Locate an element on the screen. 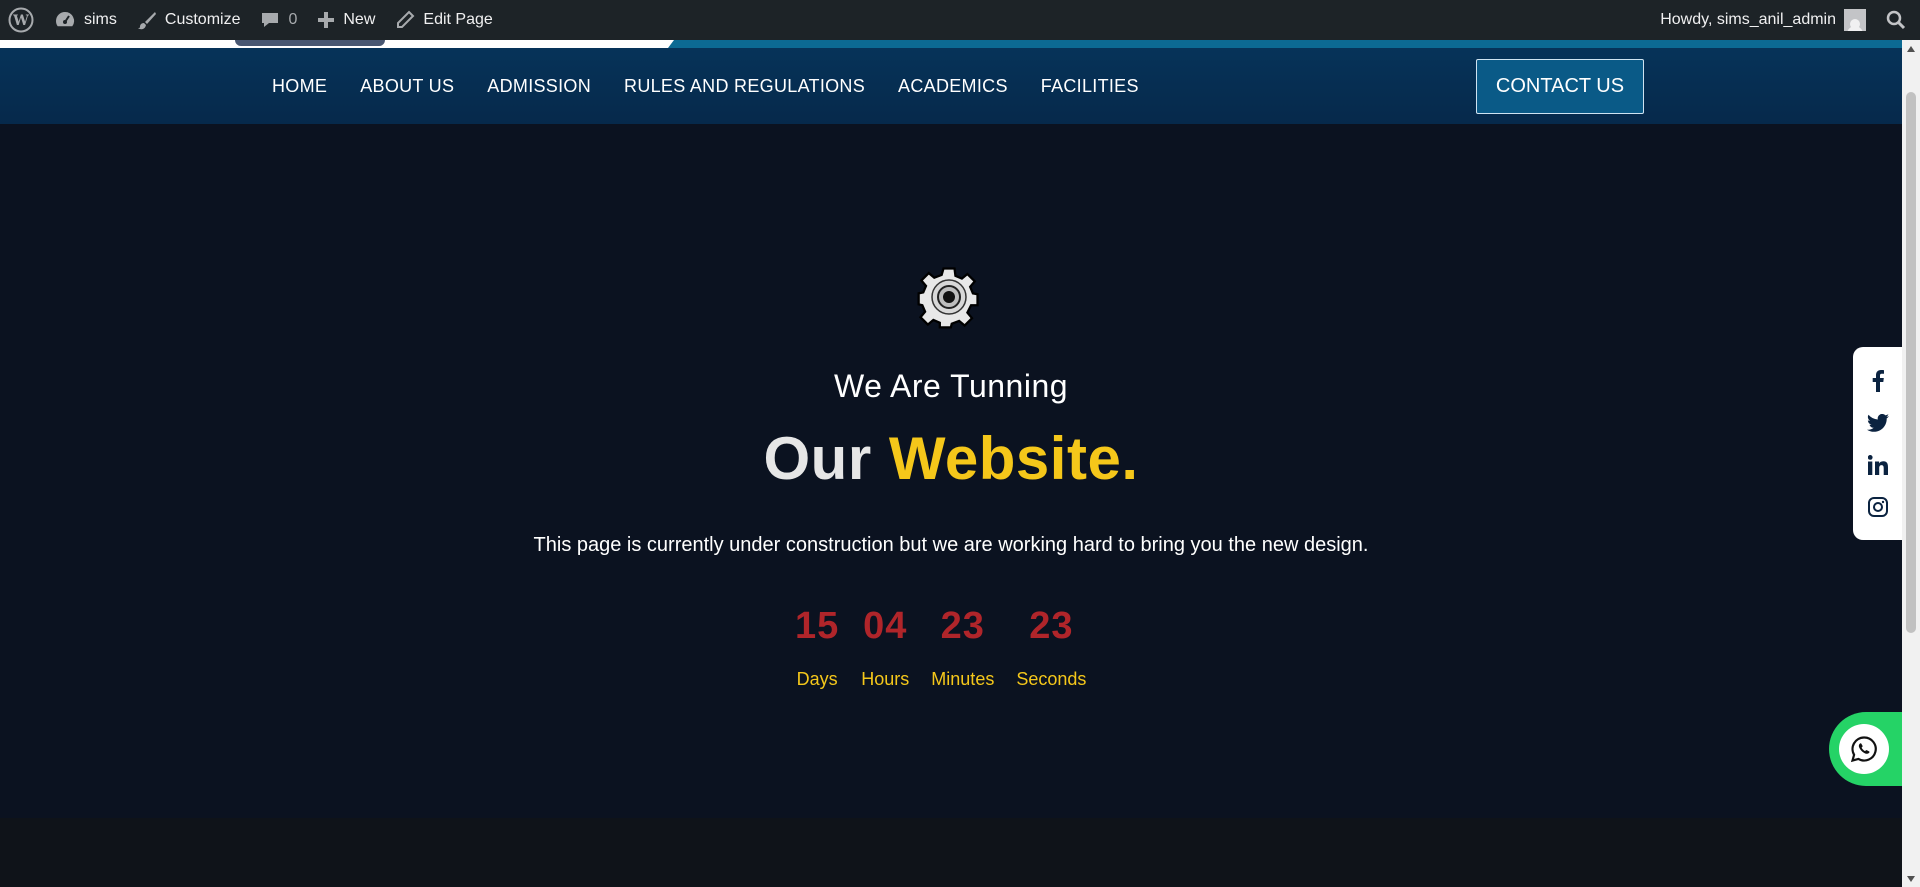  countdown-hours-label: Hours is located at coordinates (885, 679).